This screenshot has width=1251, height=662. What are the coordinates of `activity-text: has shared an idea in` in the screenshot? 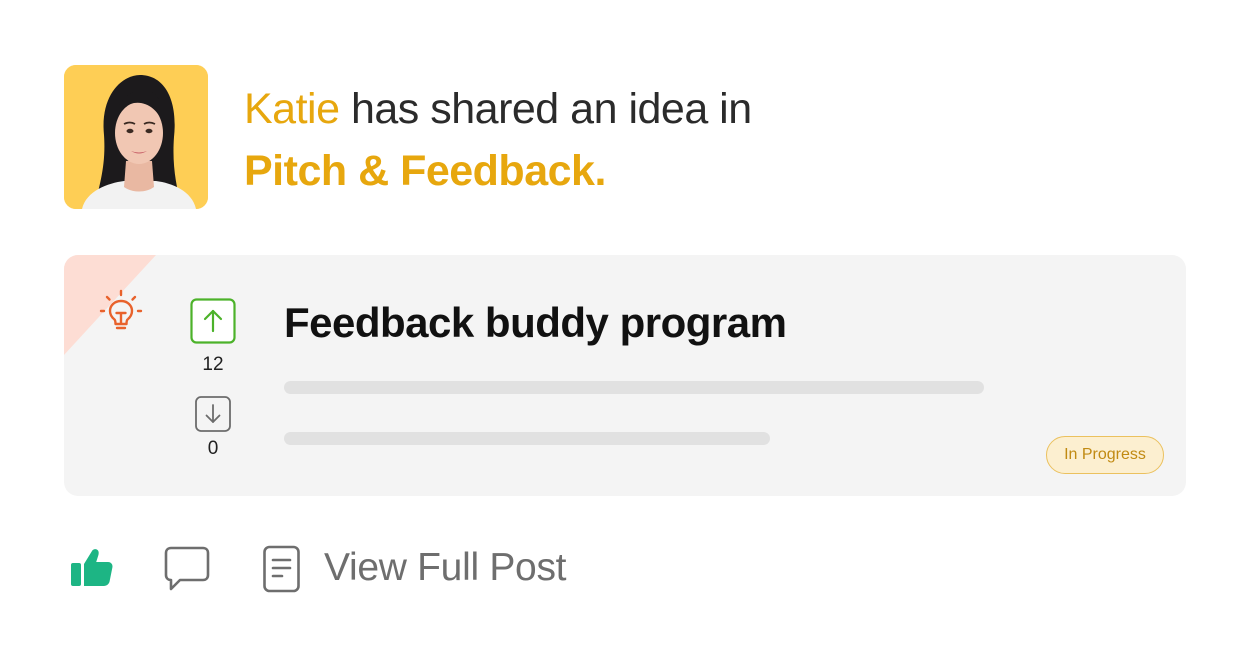 It's located at (545, 109).